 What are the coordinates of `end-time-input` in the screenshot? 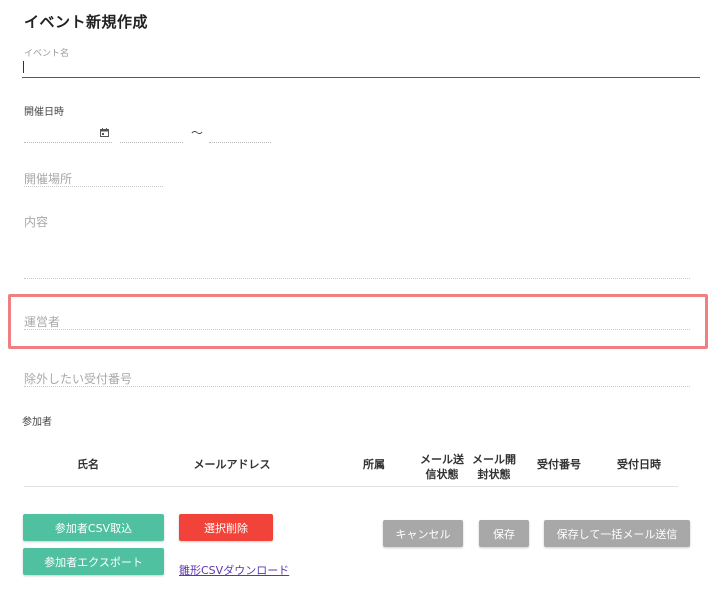 It's located at (240, 134).